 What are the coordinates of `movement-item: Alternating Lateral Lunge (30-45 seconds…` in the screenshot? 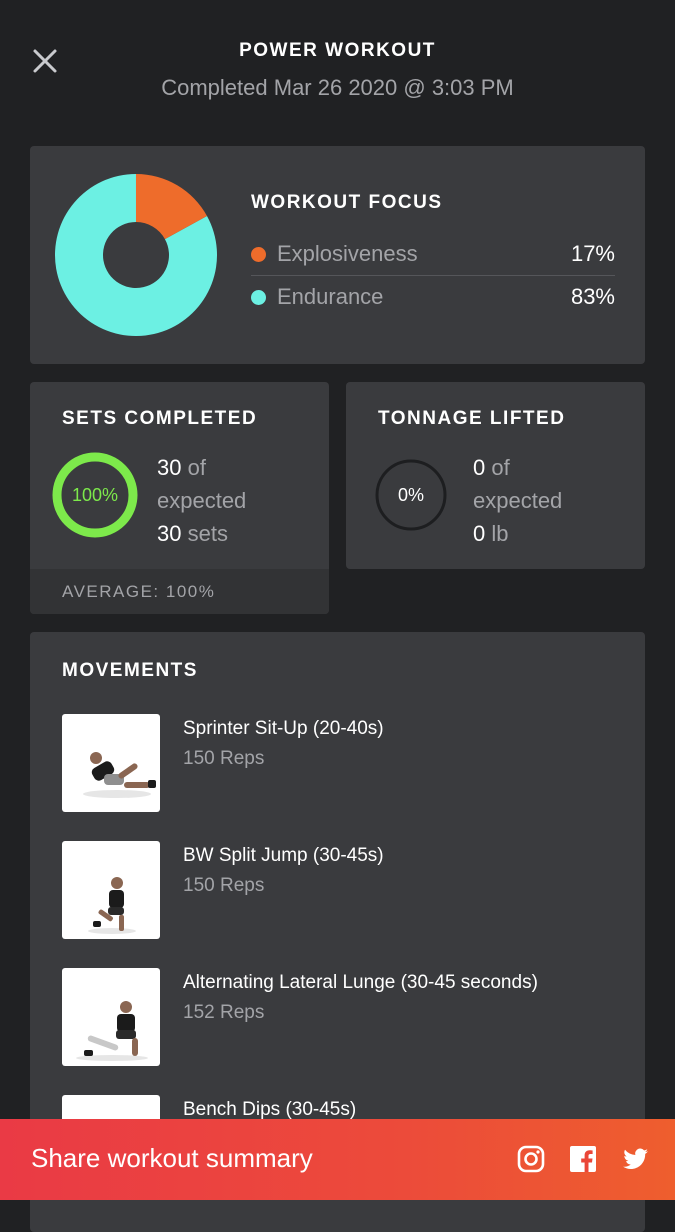 It's located at (342, 1017).